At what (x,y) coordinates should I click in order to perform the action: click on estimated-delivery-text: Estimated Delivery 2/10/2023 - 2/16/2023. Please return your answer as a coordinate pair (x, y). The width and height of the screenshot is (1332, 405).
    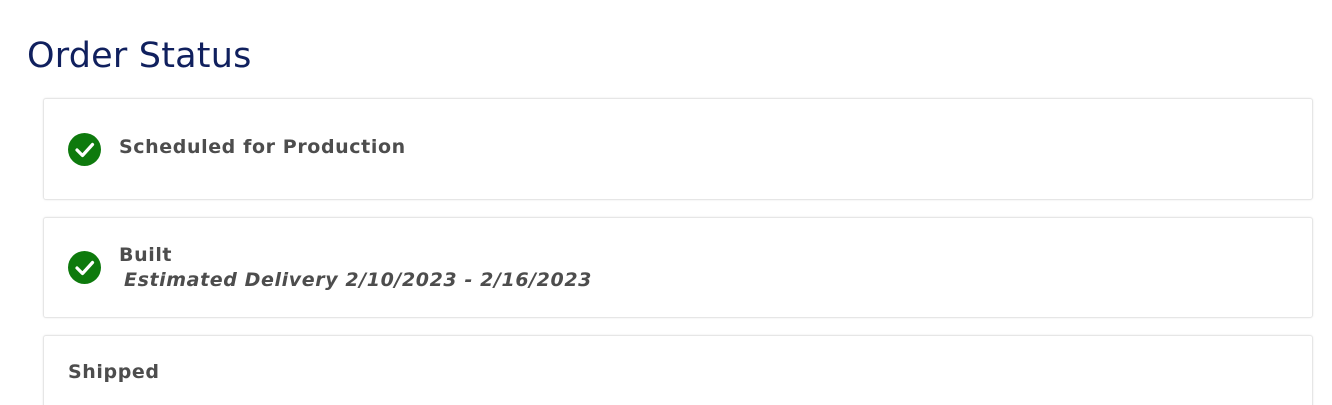
    Looking at the image, I should click on (358, 280).